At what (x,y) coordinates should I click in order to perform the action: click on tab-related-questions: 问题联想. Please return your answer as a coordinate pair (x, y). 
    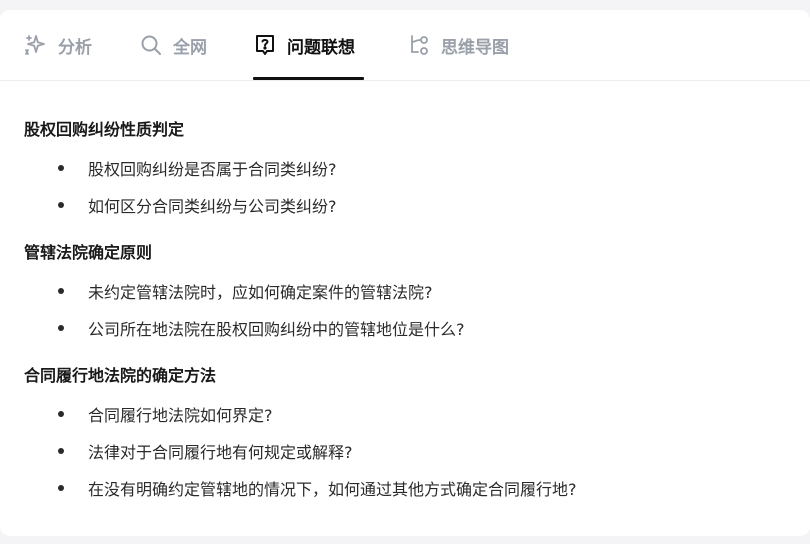
    Looking at the image, I should click on (304, 45).